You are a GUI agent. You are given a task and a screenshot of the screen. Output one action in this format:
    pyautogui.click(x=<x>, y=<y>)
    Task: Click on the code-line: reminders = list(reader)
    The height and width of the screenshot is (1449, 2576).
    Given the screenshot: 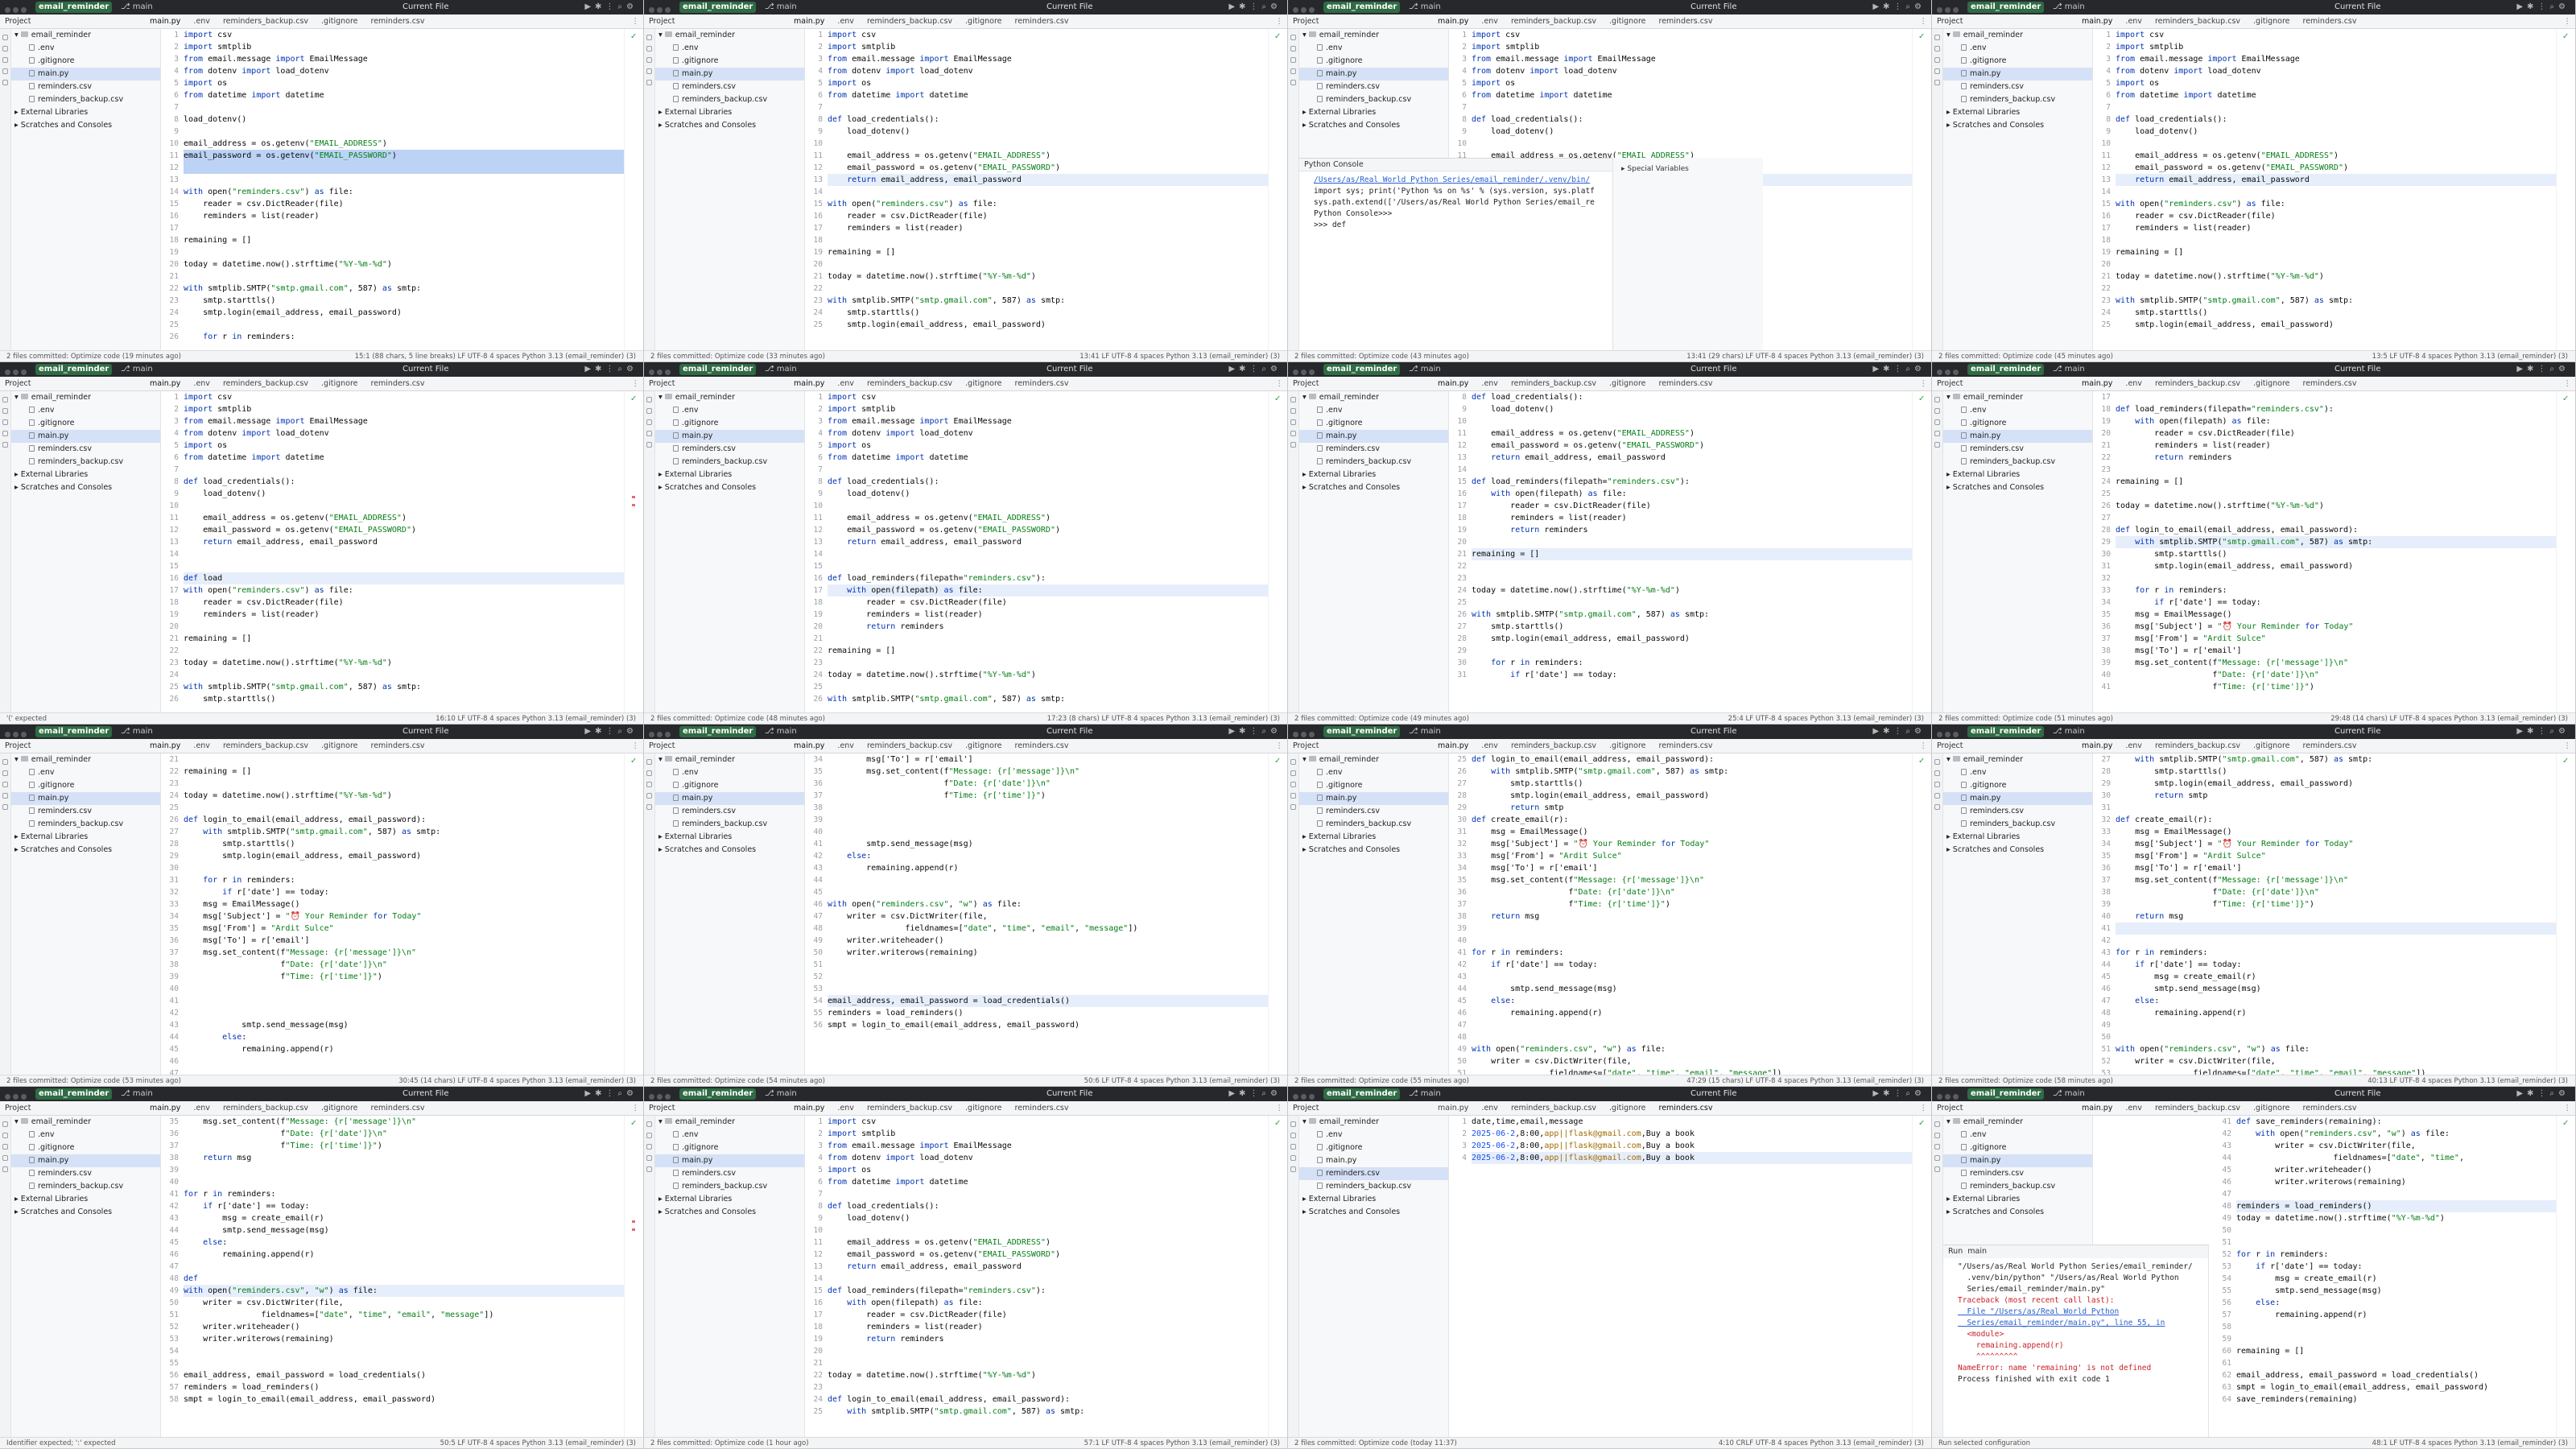 What is the action you would take?
    pyautogui.click(x=404, y=216)
    